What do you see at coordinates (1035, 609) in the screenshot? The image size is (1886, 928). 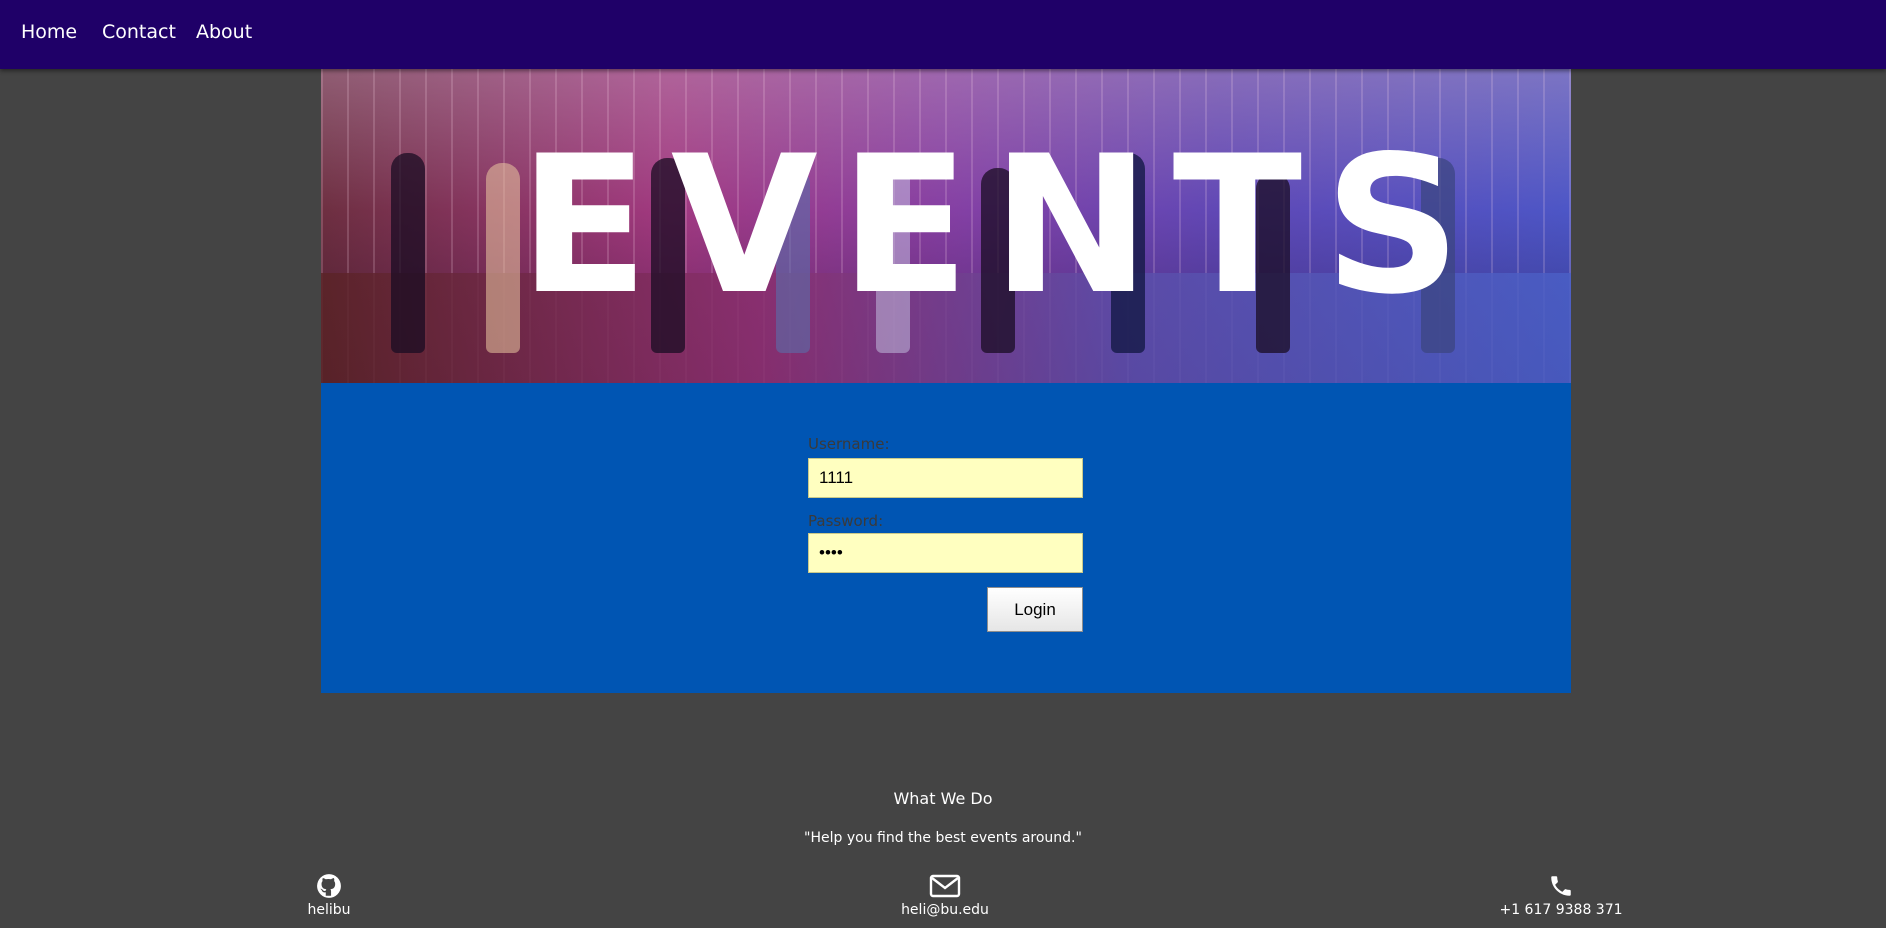 I see `login-button: Login` at bounding box center [1035, 609].